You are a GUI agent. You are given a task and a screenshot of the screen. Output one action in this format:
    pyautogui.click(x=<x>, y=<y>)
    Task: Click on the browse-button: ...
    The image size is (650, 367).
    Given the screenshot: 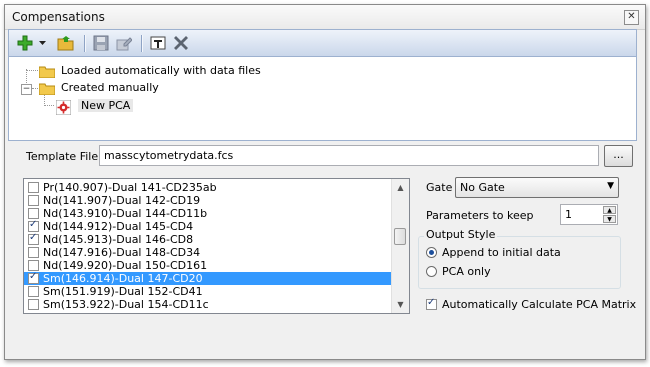 What is the action you would take?
    pyautogui.click(x=618, y=156)
    